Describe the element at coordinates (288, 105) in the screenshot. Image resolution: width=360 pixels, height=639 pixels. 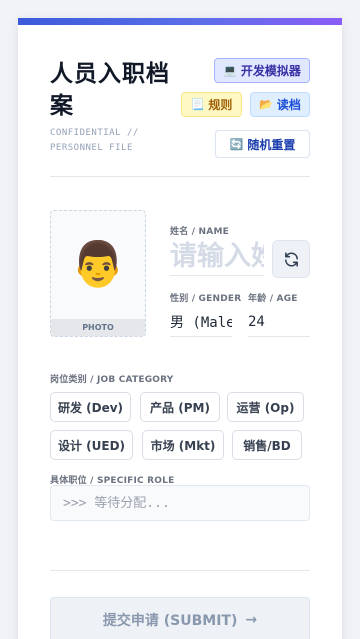
I see `load-save-label: 读档` at that location.